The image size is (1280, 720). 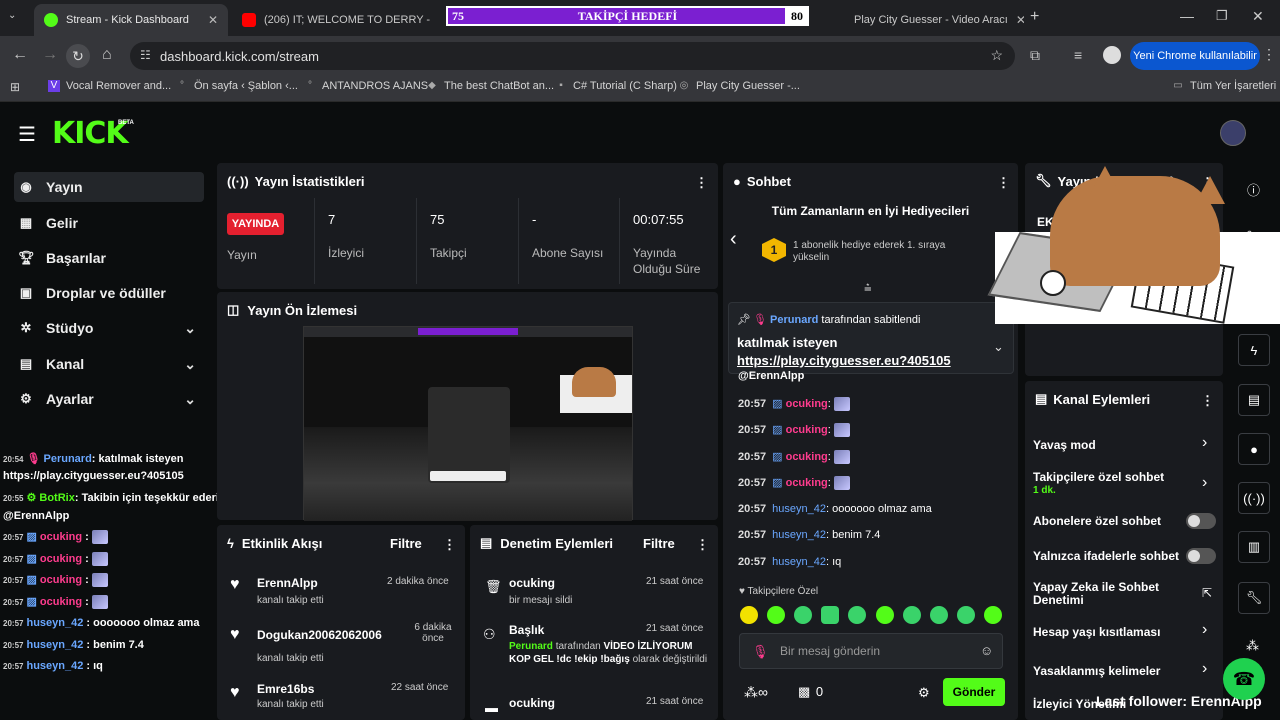 What do you see at coordinates (468, 423) in the screenshot?
I see `preview-video` at bounding box center [468, 423].